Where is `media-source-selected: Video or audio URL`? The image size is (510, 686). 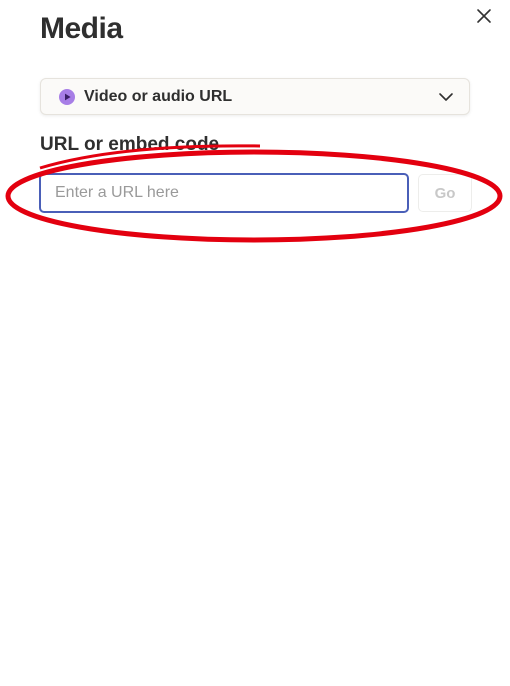 media-source-selected: Video or audio URL is located at coordinates (158, 96).